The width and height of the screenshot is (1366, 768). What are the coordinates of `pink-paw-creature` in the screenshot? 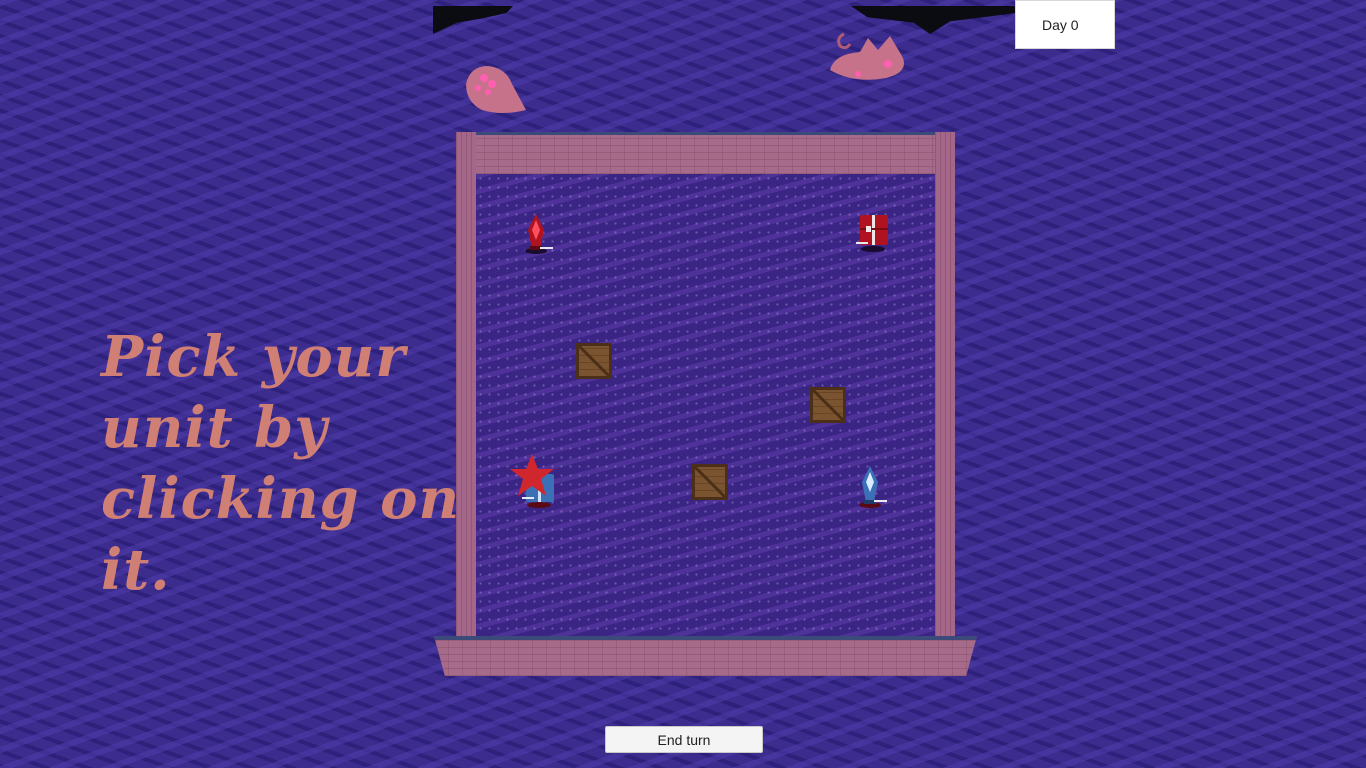 It's located at (496, 89).